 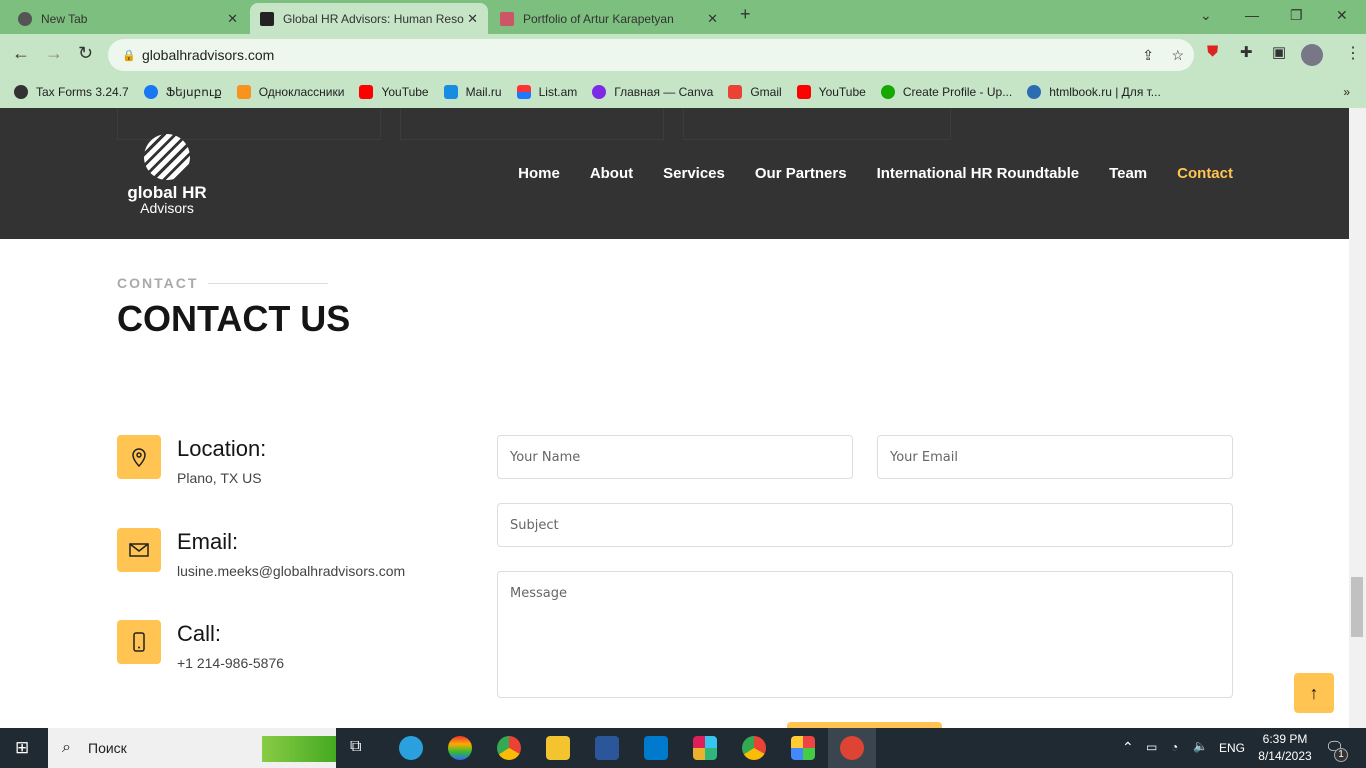 What do you see at coordinates (924, 457) in the screenshot?
I see `placeholder: Your Email` at bounding box center [924, 457].